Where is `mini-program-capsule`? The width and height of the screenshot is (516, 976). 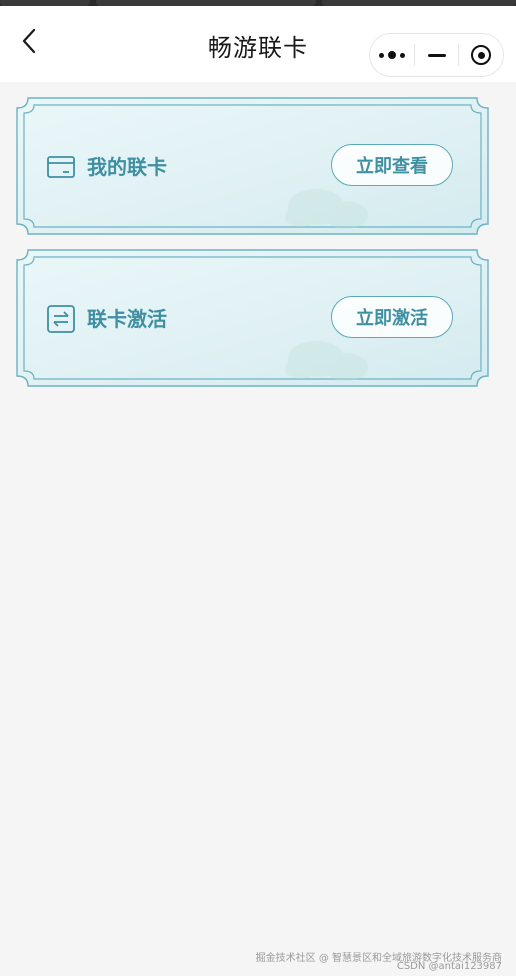
mini-program-capsule is located at coordinates (436, 55).